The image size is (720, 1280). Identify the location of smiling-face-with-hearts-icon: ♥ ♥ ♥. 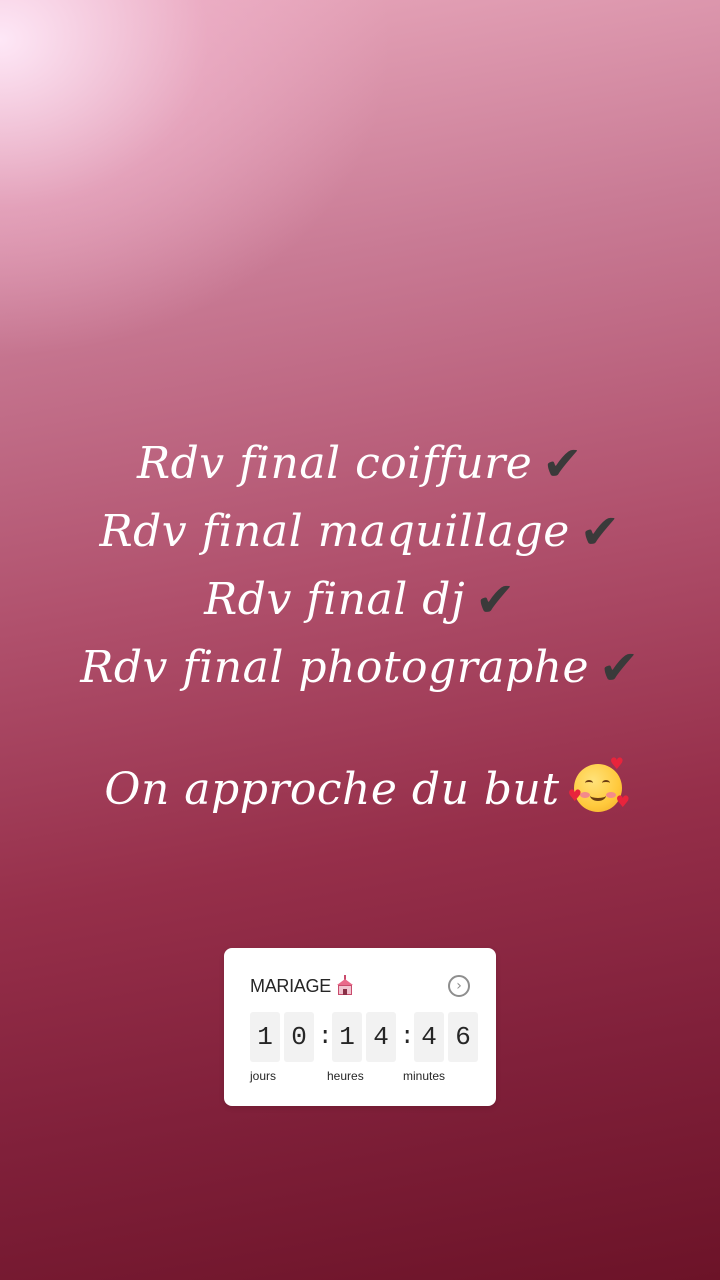
(599, 783).